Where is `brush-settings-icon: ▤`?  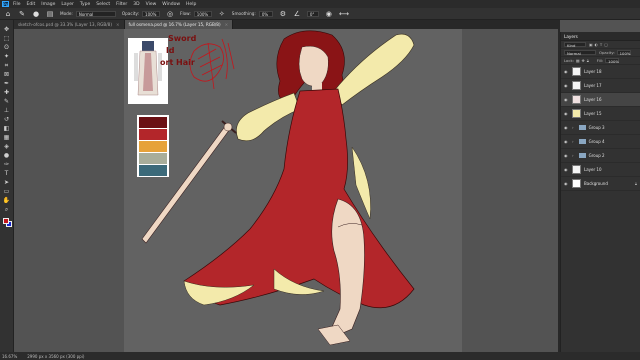 brush-settings-icon: ▤ is located at coordinates (50, 14).